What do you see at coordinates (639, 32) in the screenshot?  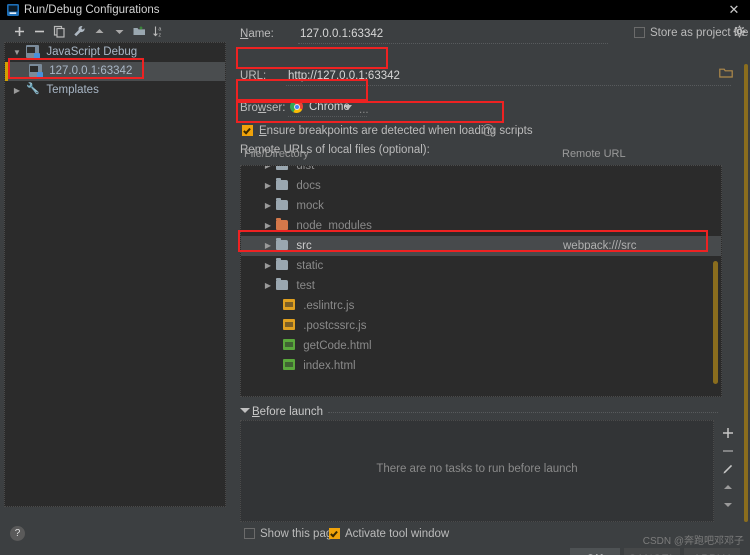 I see `store-as-project-file-checkbox` at bounding box center [639, 32].